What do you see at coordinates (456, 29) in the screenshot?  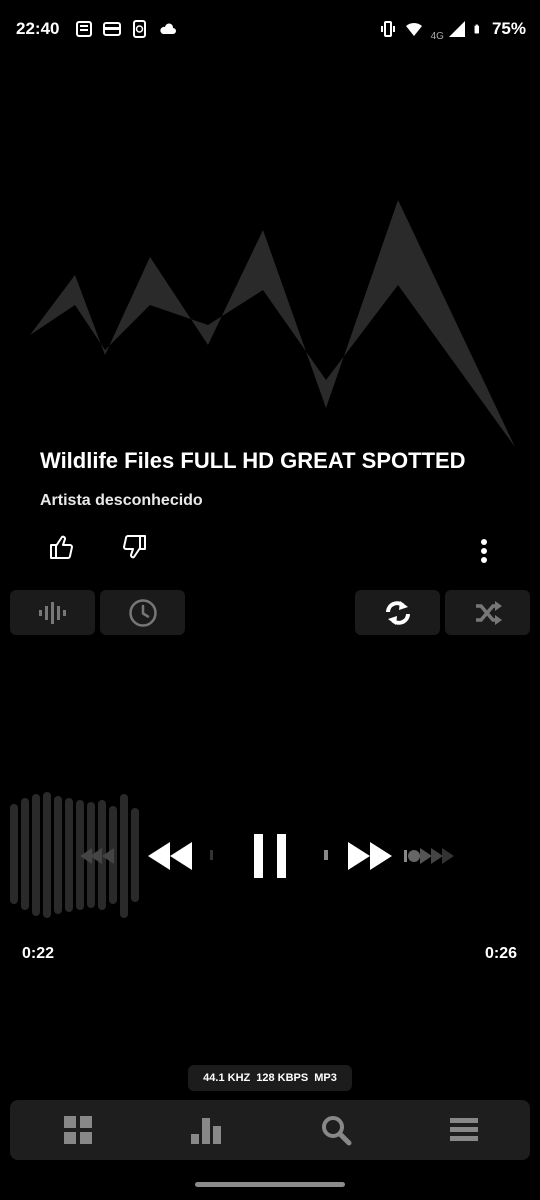 I see `signal-icon` at bounding box center [456, 29].